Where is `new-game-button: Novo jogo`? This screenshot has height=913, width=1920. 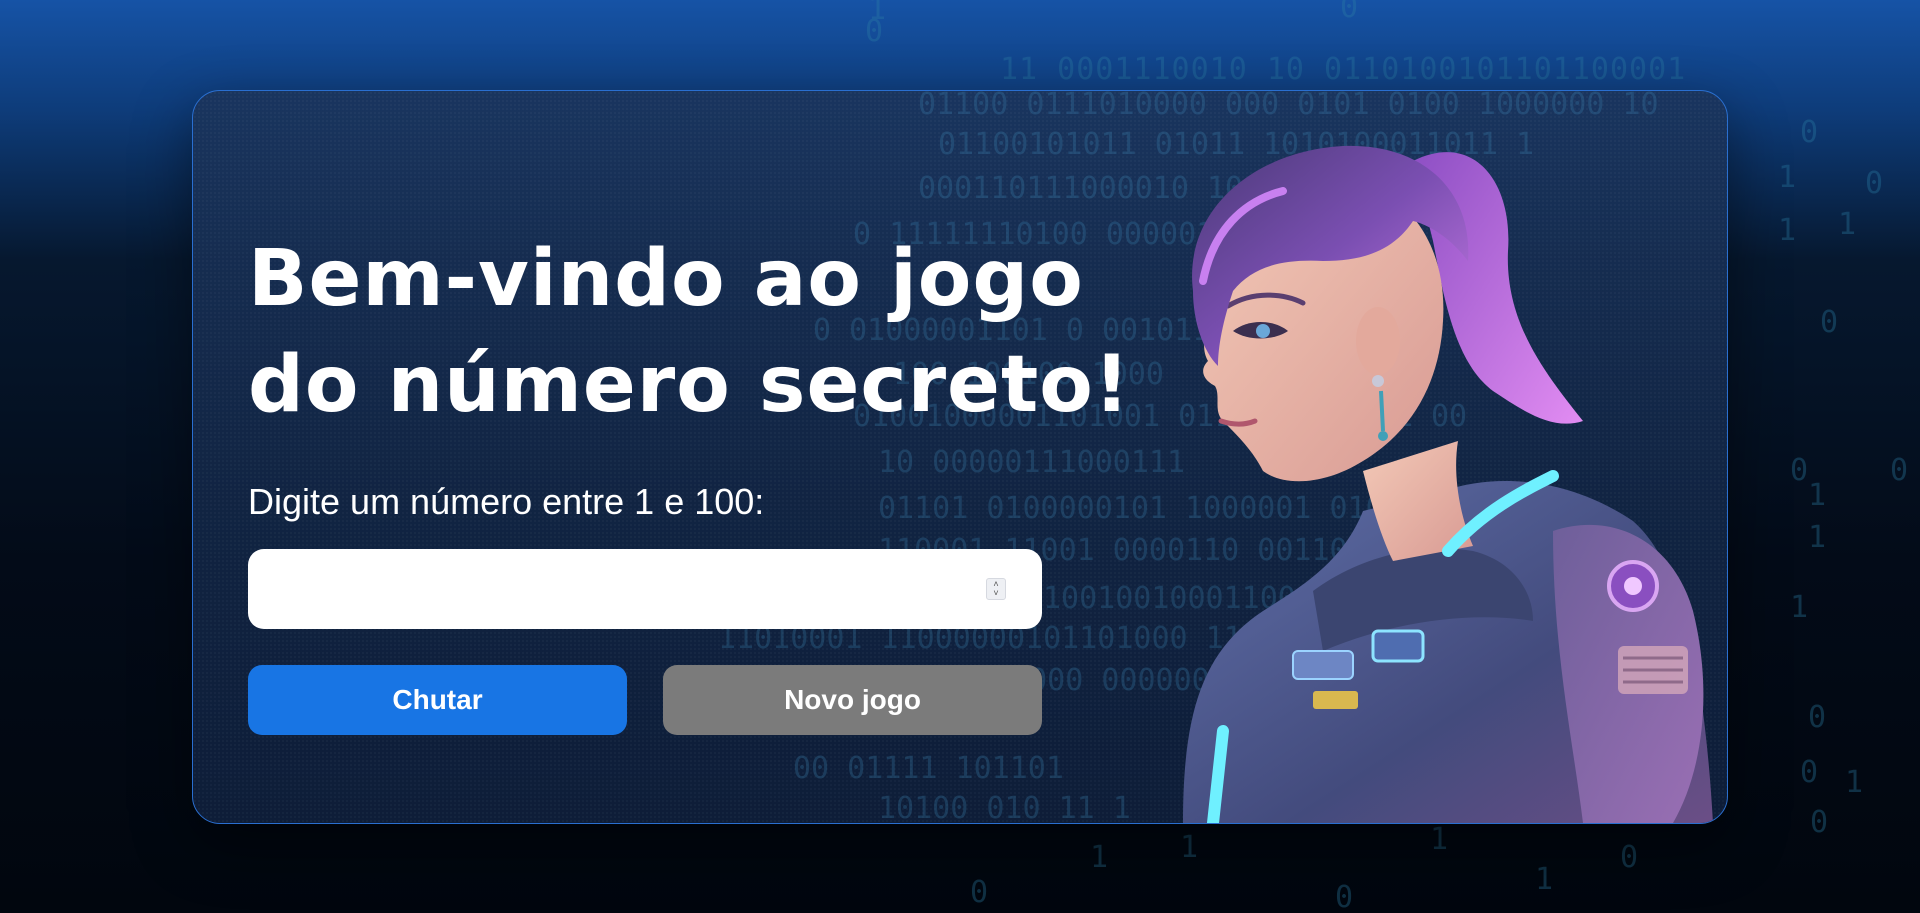
new-game-button: Novo jogo is located at coordinates (852, 700).